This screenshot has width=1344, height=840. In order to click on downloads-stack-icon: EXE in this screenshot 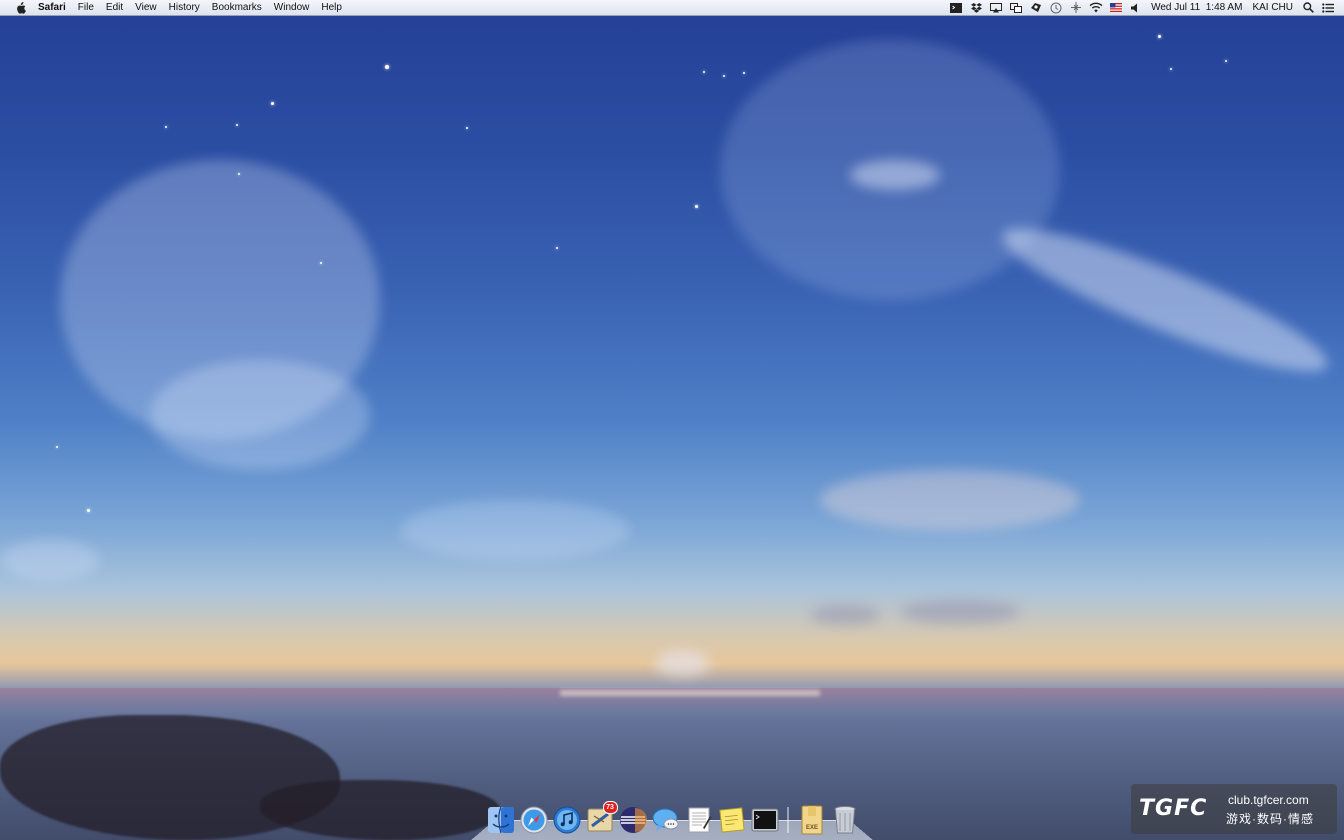, I will do `click(812, 820)`.